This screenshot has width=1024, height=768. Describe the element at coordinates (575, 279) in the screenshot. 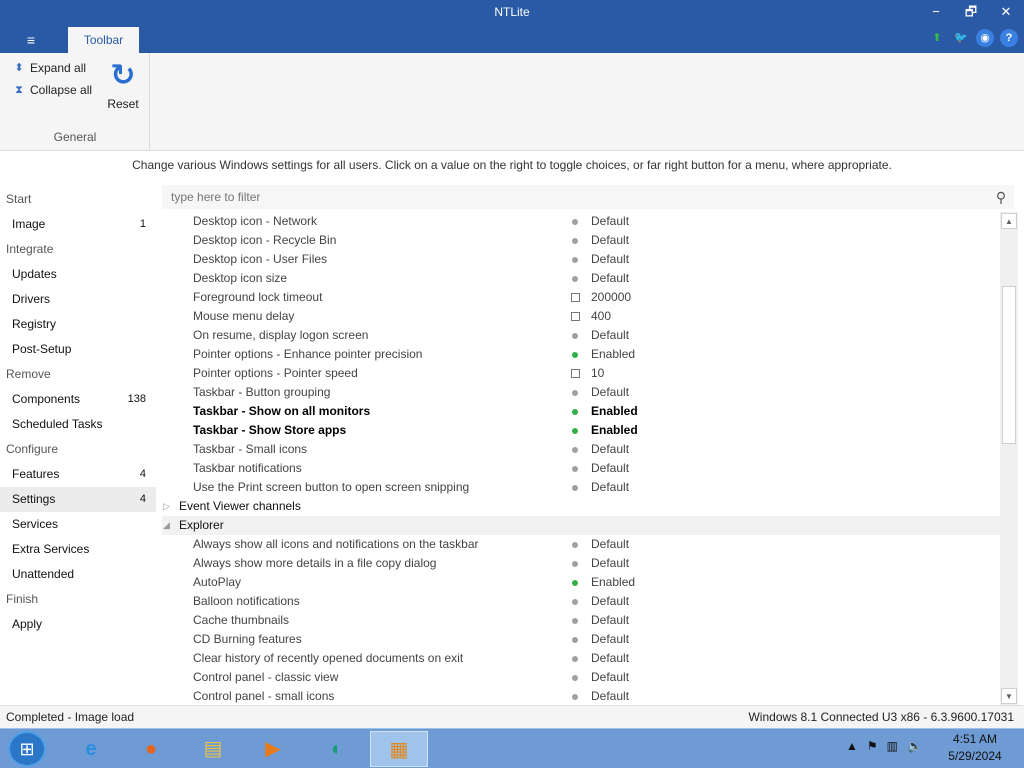

I see `default-dot-icon` at that location.